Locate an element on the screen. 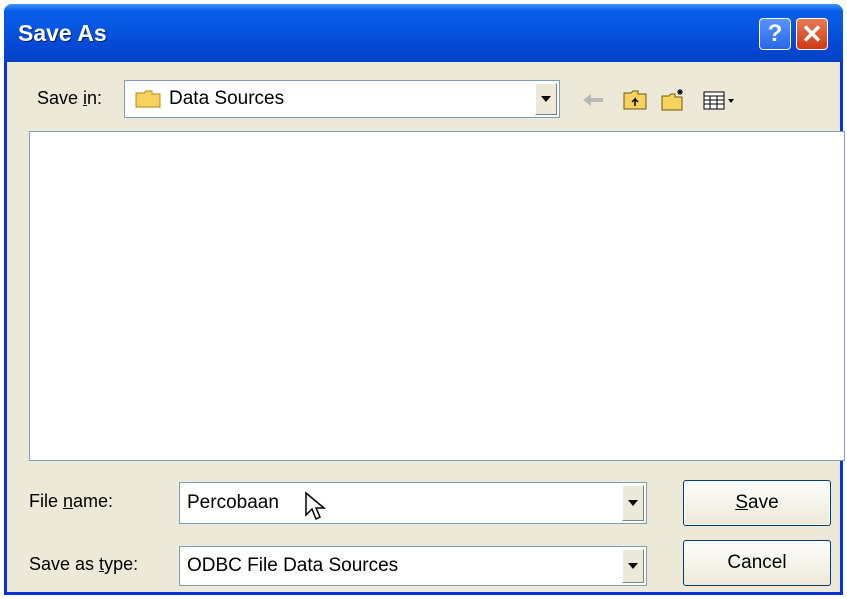 The height and width of the screenshot is (599, 847). save-in-label: Save in: is located at coordinates (70, 98).